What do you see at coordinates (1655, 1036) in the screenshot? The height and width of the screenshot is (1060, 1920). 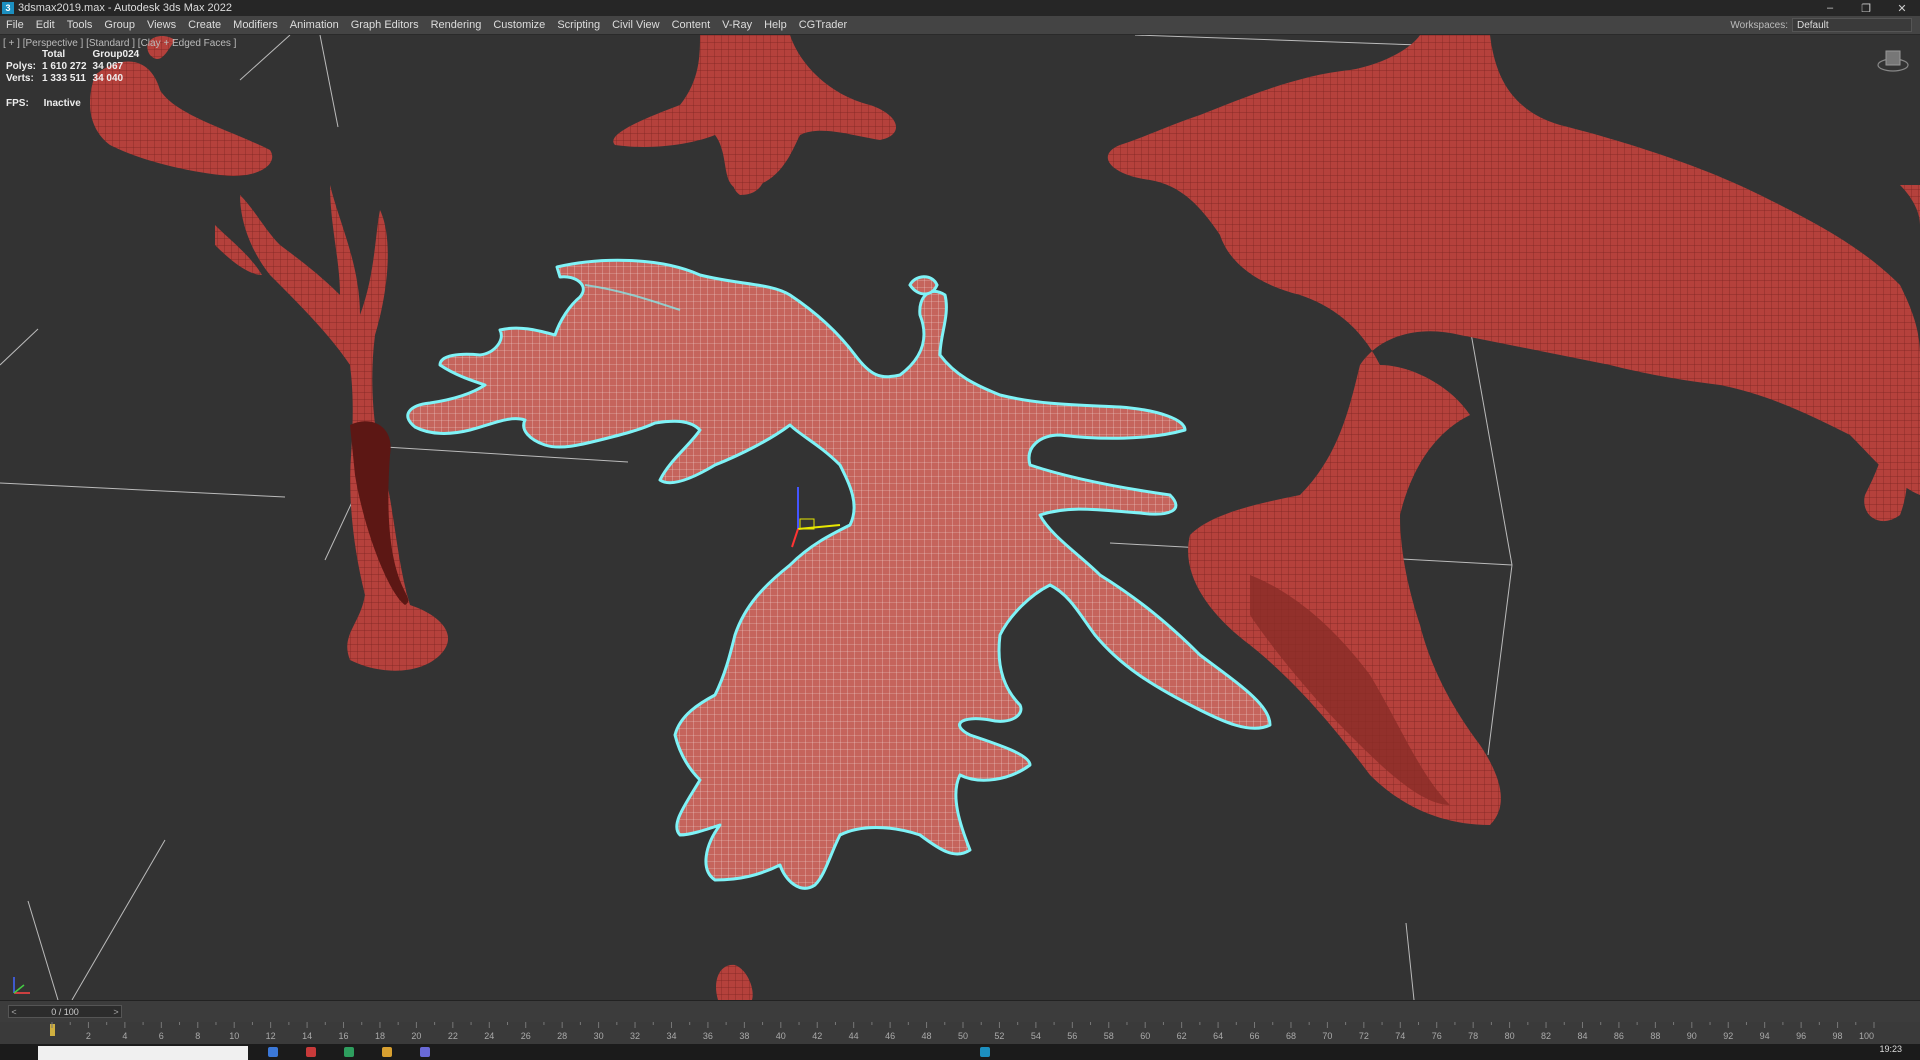 I see `trackbar-tick-label: 88` at bounding box center [1655, 1036].